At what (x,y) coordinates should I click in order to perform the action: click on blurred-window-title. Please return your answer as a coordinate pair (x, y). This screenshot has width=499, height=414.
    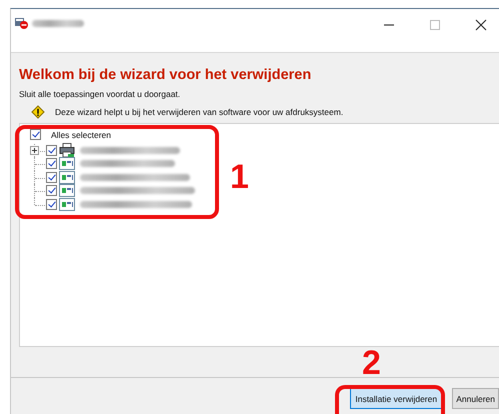
    Looking at the image, I should click on (58, 23).